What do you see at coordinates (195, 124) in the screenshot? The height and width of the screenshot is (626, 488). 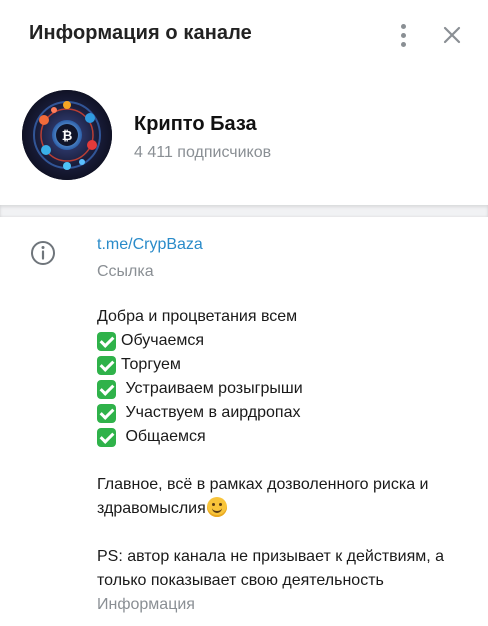 I see `channel-name: Крипто База` at bounding box center [195, 124].